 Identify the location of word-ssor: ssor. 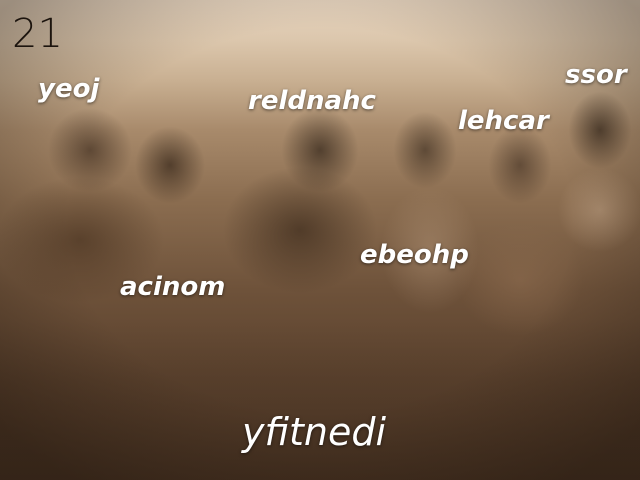
(596, 75).